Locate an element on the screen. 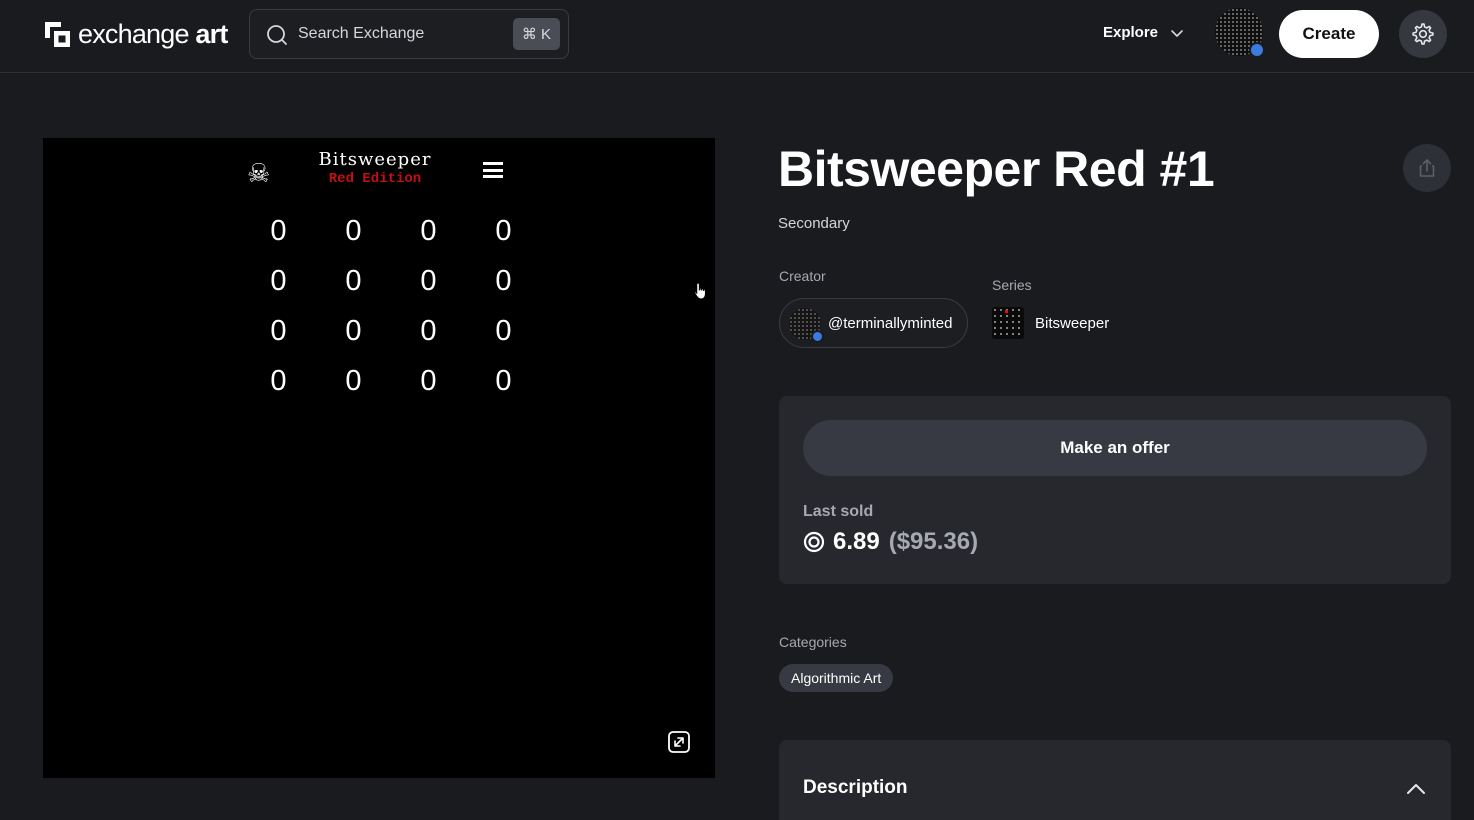  chevron-up-icon is located at coordinates (1416, 789).